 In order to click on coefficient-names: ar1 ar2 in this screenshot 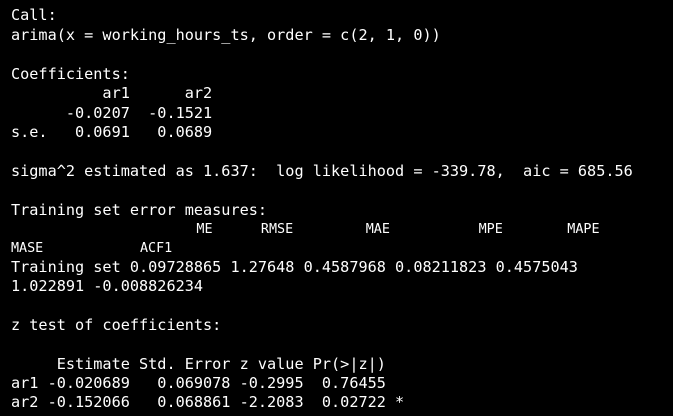, I will do `click(112, 93)`.